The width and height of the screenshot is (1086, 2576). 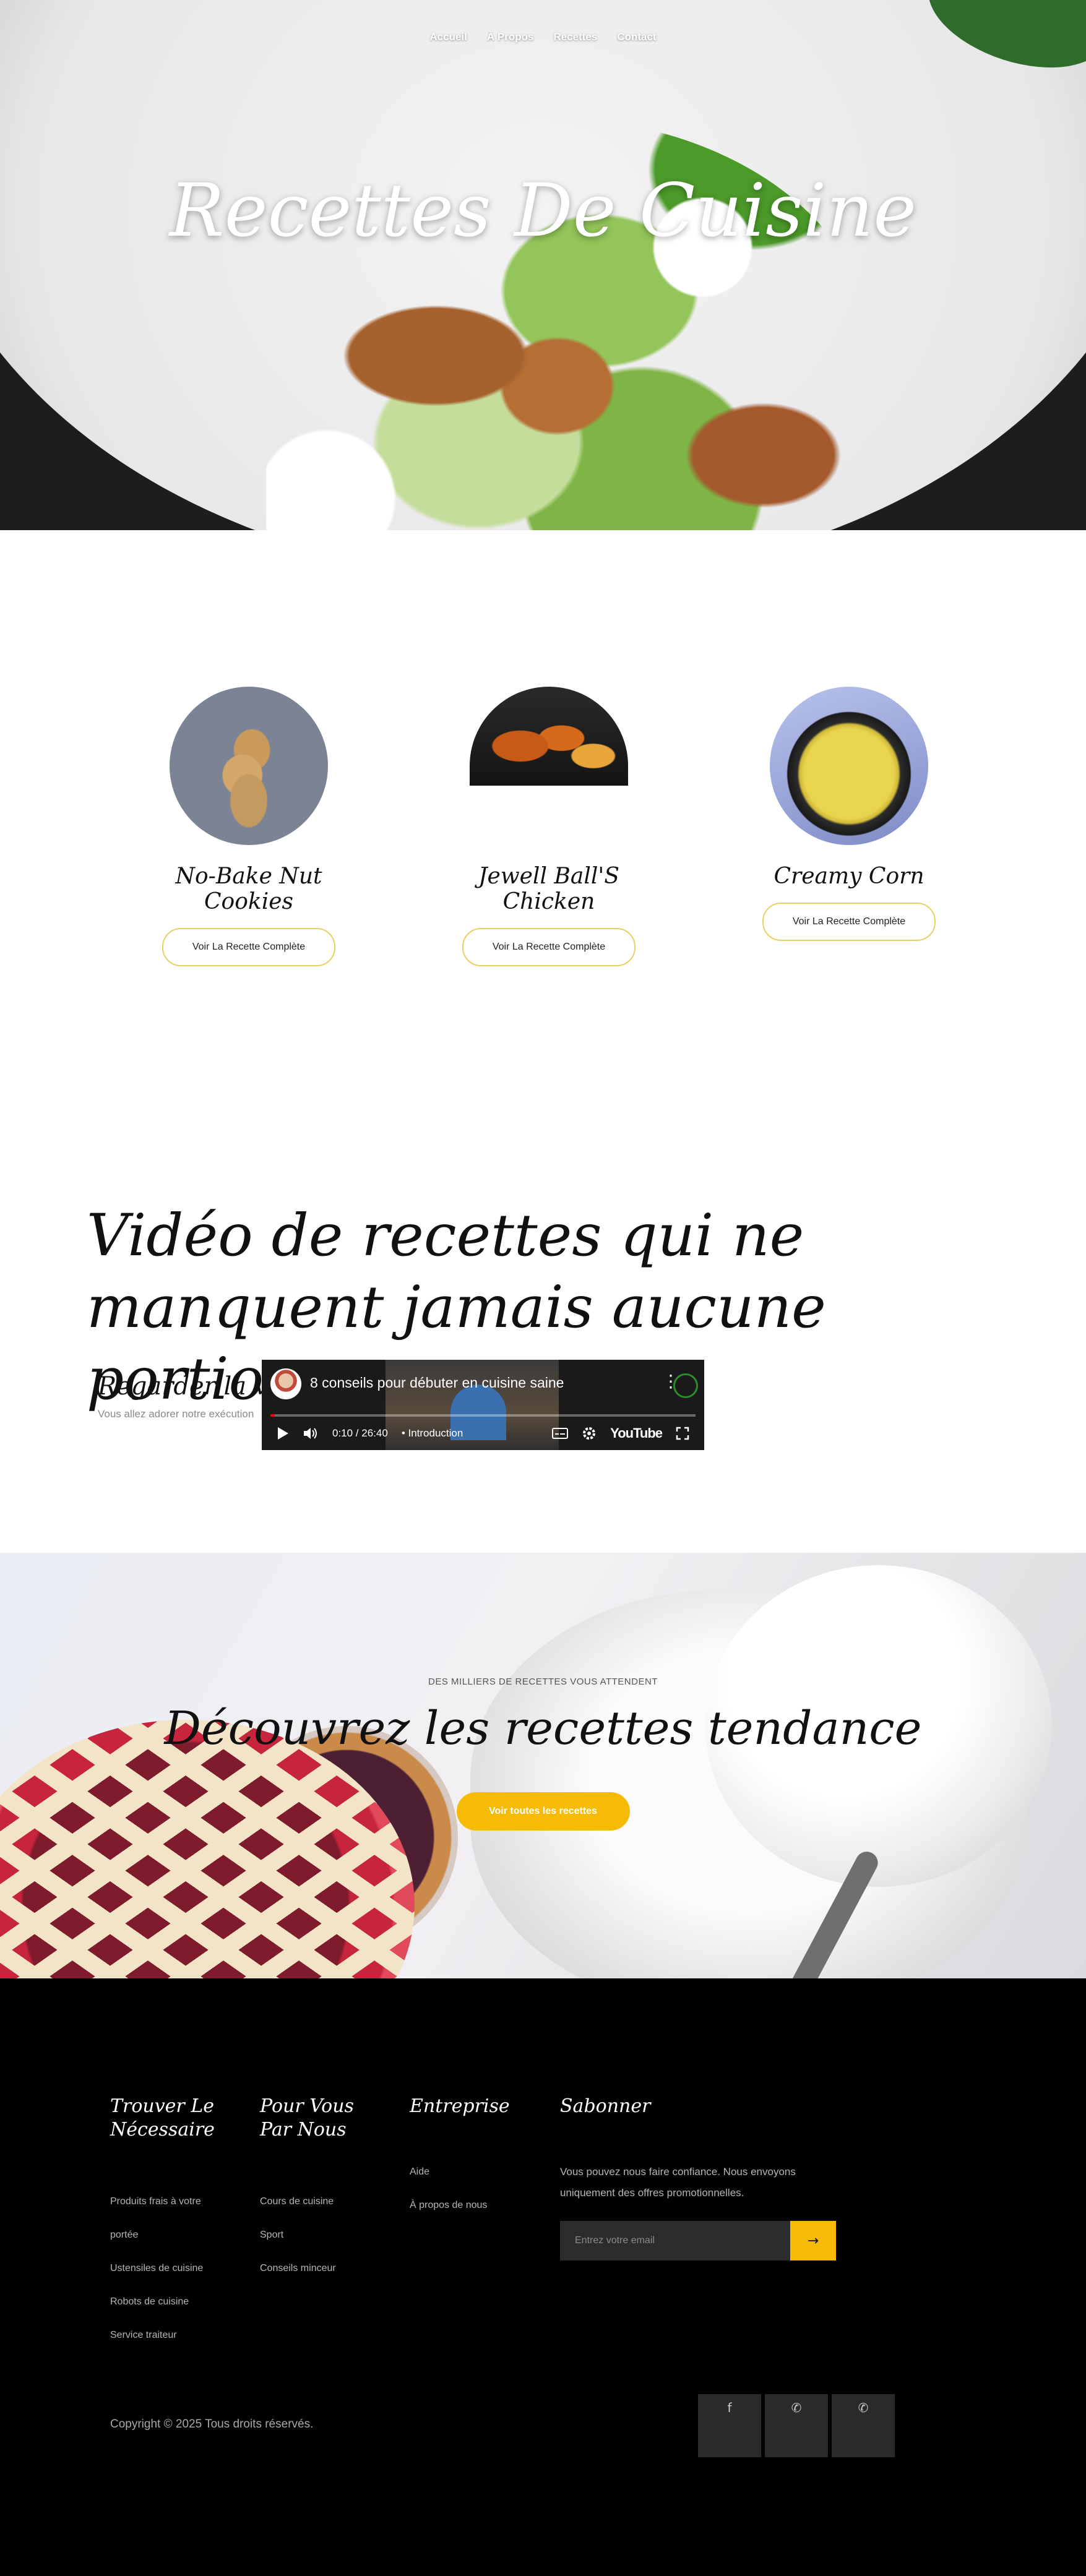 What do you see at coordinates (849, 876) in the screenshot?
I see `recipe-title: Creamy Corn` at bounding box center [849, 876].